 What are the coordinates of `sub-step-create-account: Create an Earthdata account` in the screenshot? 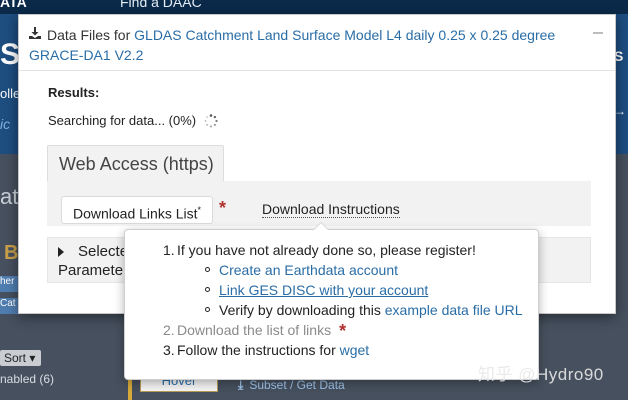 It's located at (308, 270).